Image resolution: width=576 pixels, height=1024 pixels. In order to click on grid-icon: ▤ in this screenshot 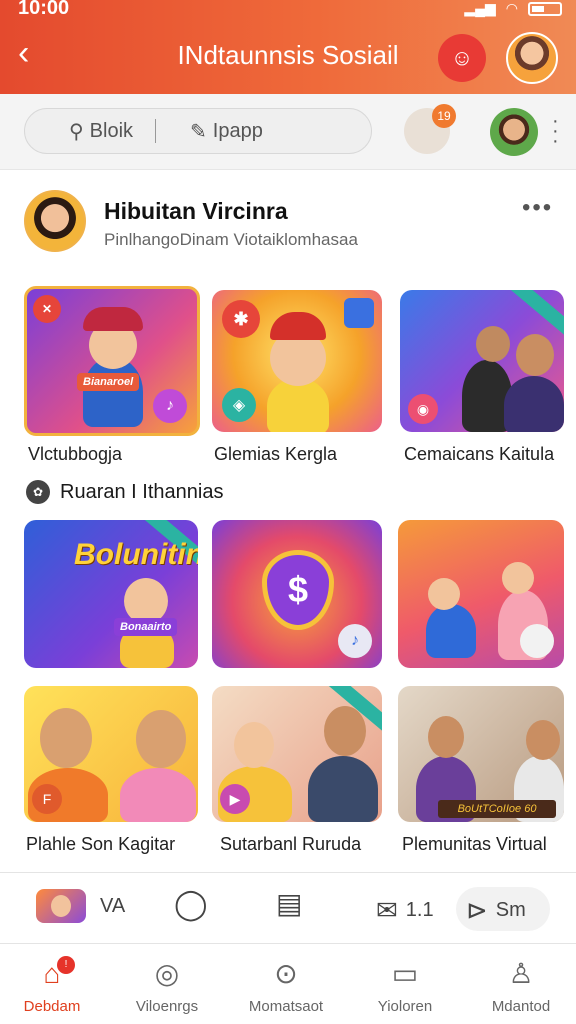, I will do `click(289, 903)`.